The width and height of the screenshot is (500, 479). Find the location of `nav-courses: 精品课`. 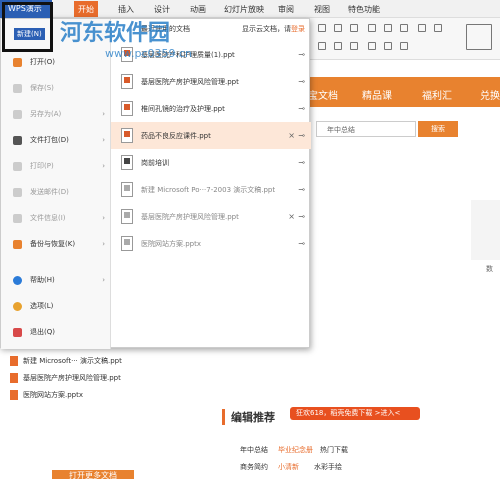

nav-courses: 精品课 is located at coordinates (377, 94).